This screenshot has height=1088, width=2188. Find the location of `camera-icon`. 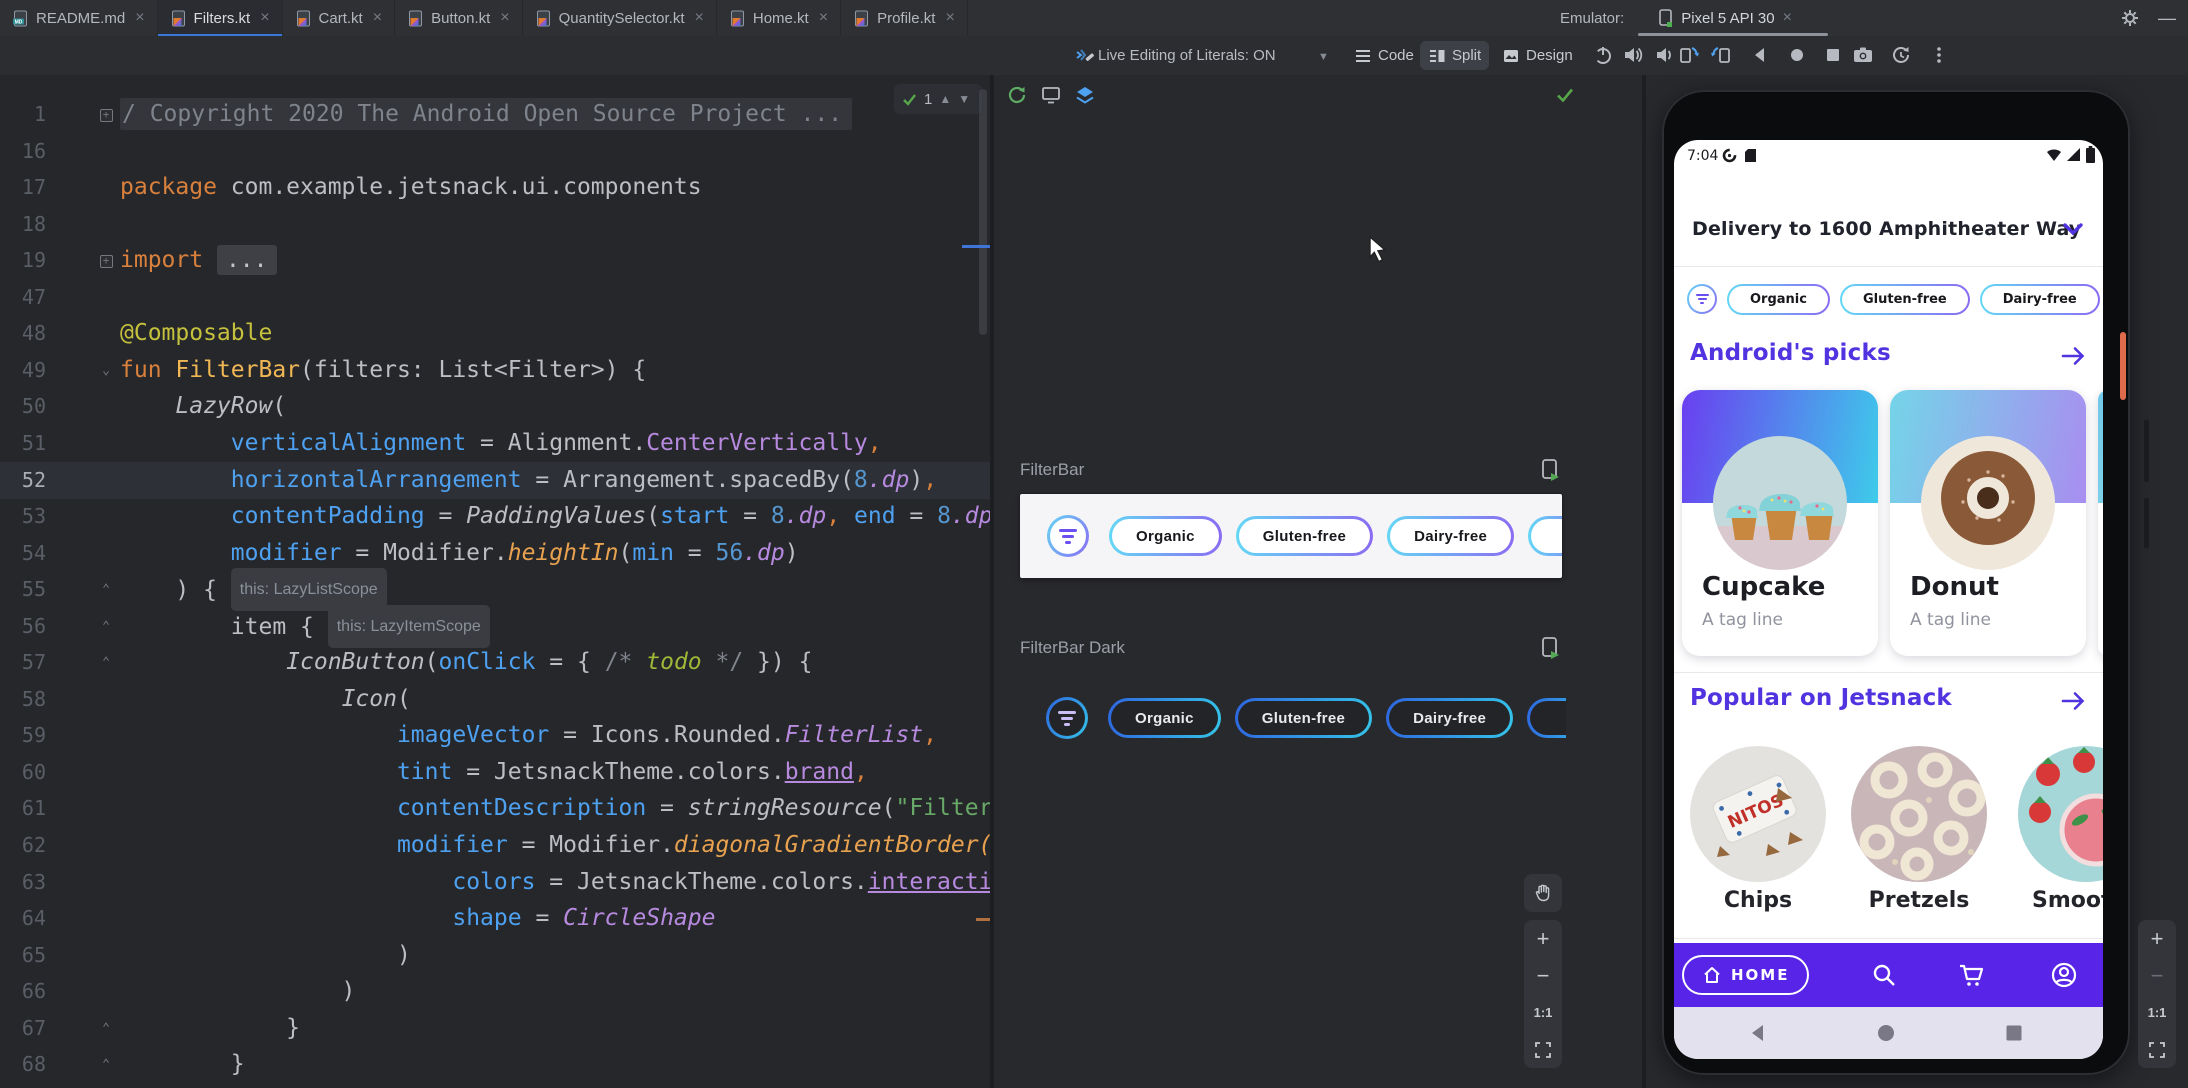

camera-icon is located at coordinates (1863, 55).